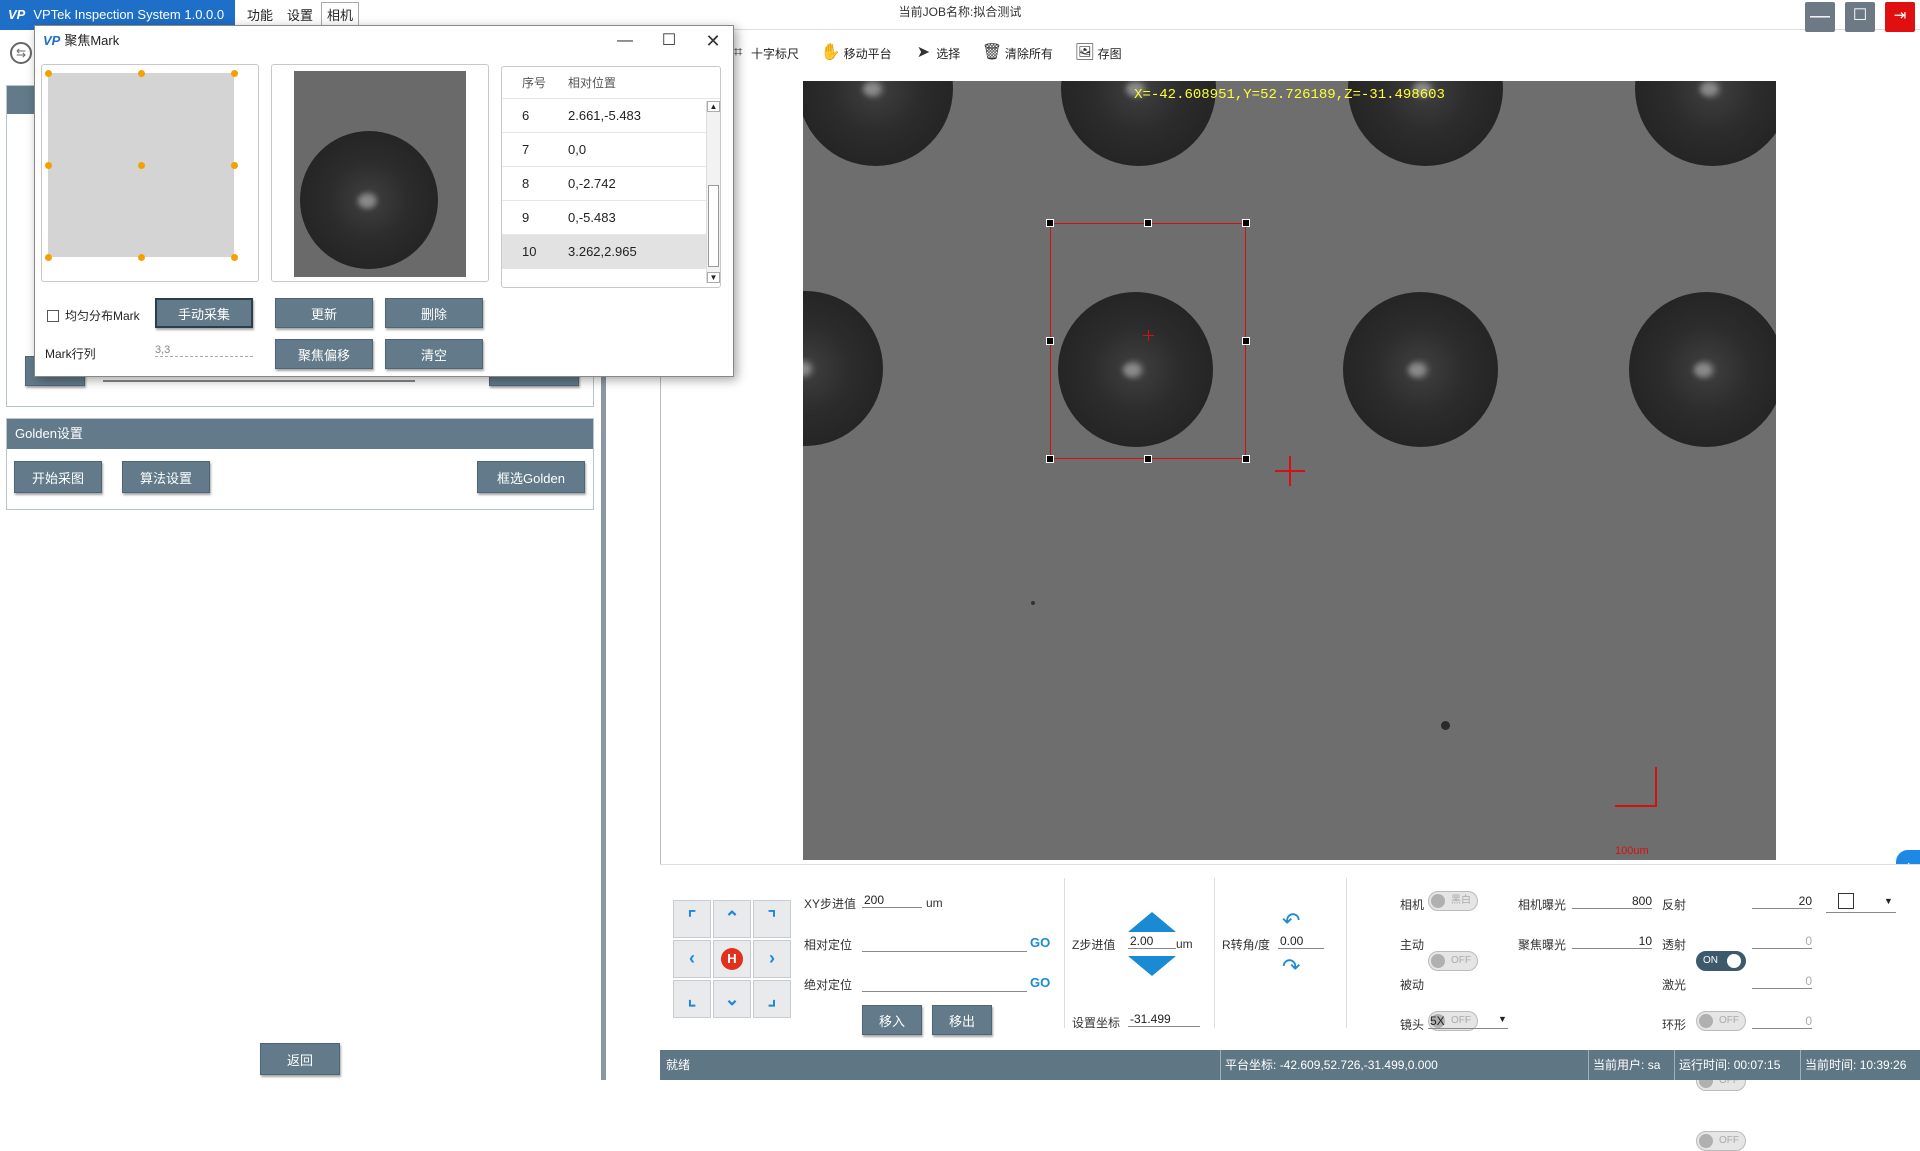  I want to click on selection-rectangle, so click(1148, 341).